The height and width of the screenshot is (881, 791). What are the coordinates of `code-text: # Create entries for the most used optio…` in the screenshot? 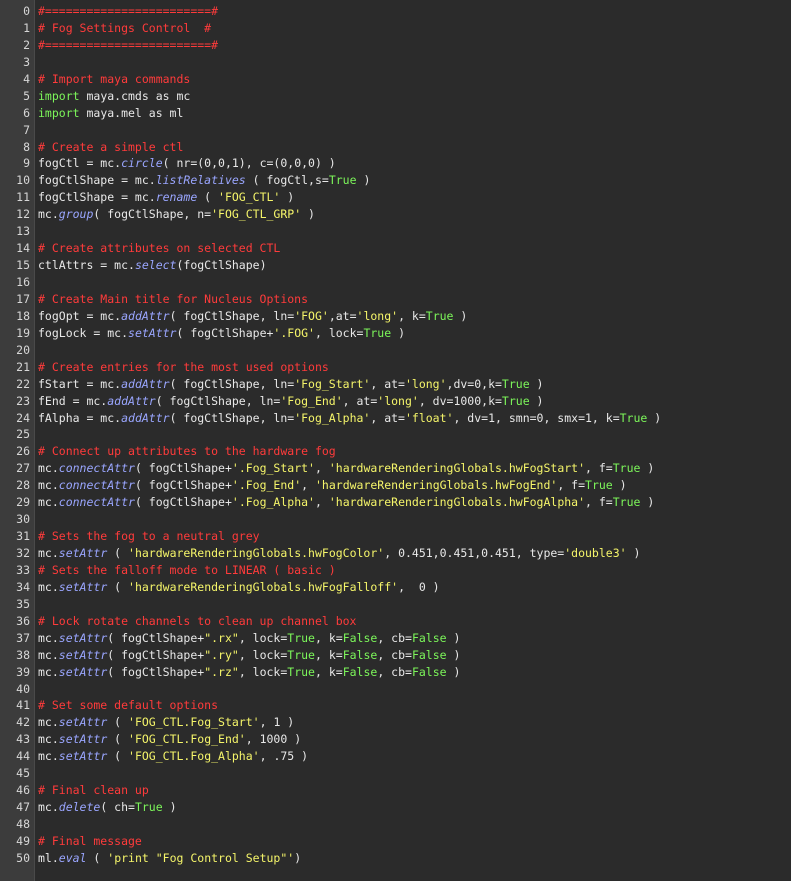 It's located at (183, 367).